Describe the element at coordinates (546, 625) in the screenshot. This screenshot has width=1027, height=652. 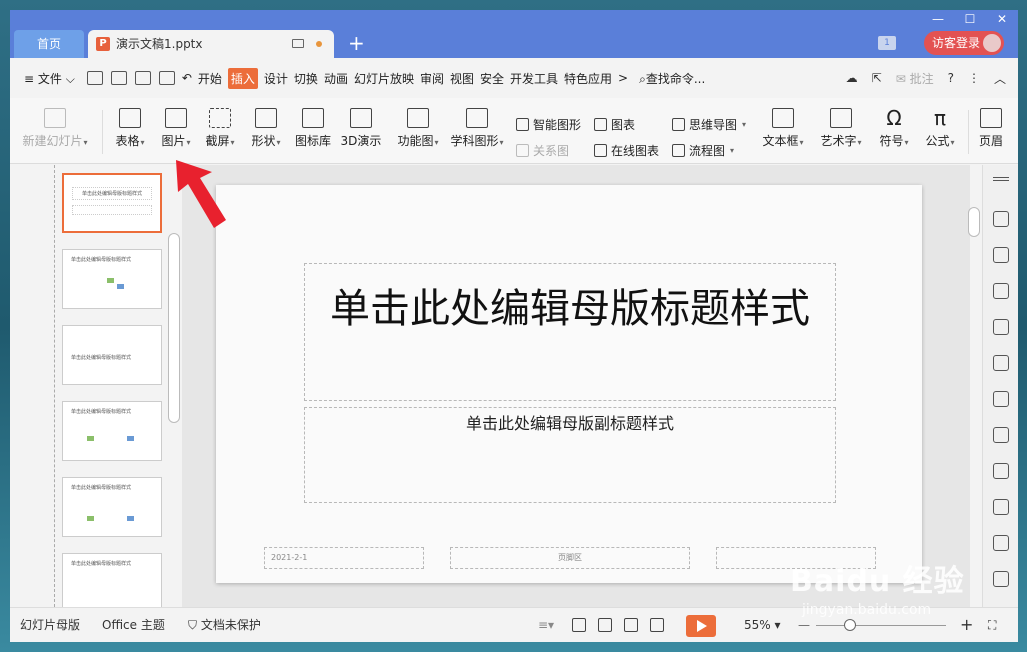
I see `notes-icon: ≡▾` at that location.